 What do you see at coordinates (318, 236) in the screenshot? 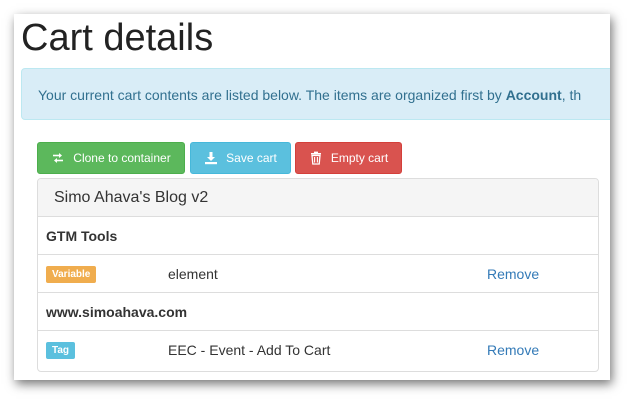
I see `container-row: GTM Tools` at bounding box center [318, 236].